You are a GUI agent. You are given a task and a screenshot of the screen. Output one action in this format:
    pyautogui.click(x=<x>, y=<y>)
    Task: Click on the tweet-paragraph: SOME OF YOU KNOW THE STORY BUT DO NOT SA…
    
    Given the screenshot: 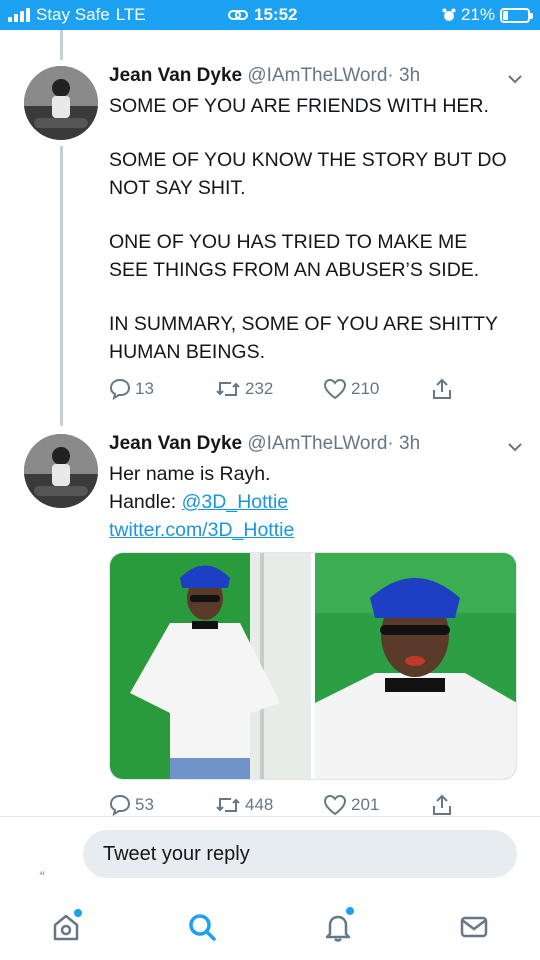 What is the action you would take?
    pyautogui.click(x=308, y=174)
    